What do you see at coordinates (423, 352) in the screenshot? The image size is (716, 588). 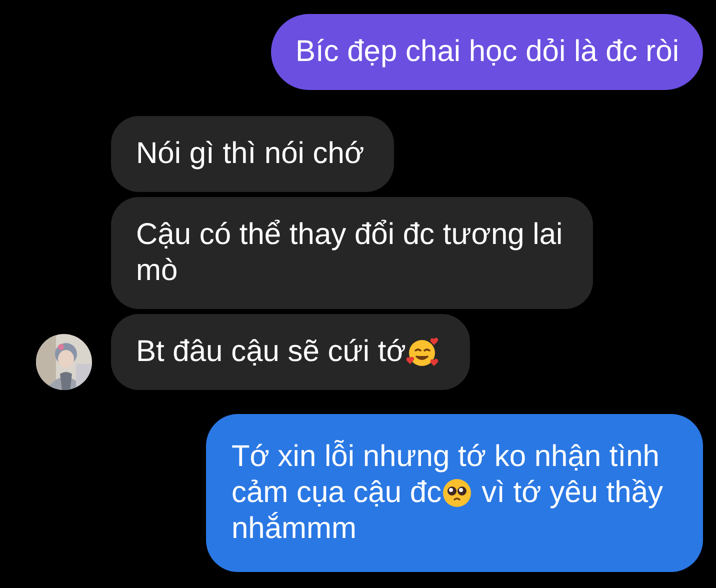 I see `smiling-face-with-hearts-icon` at bounding box center [423, 352].